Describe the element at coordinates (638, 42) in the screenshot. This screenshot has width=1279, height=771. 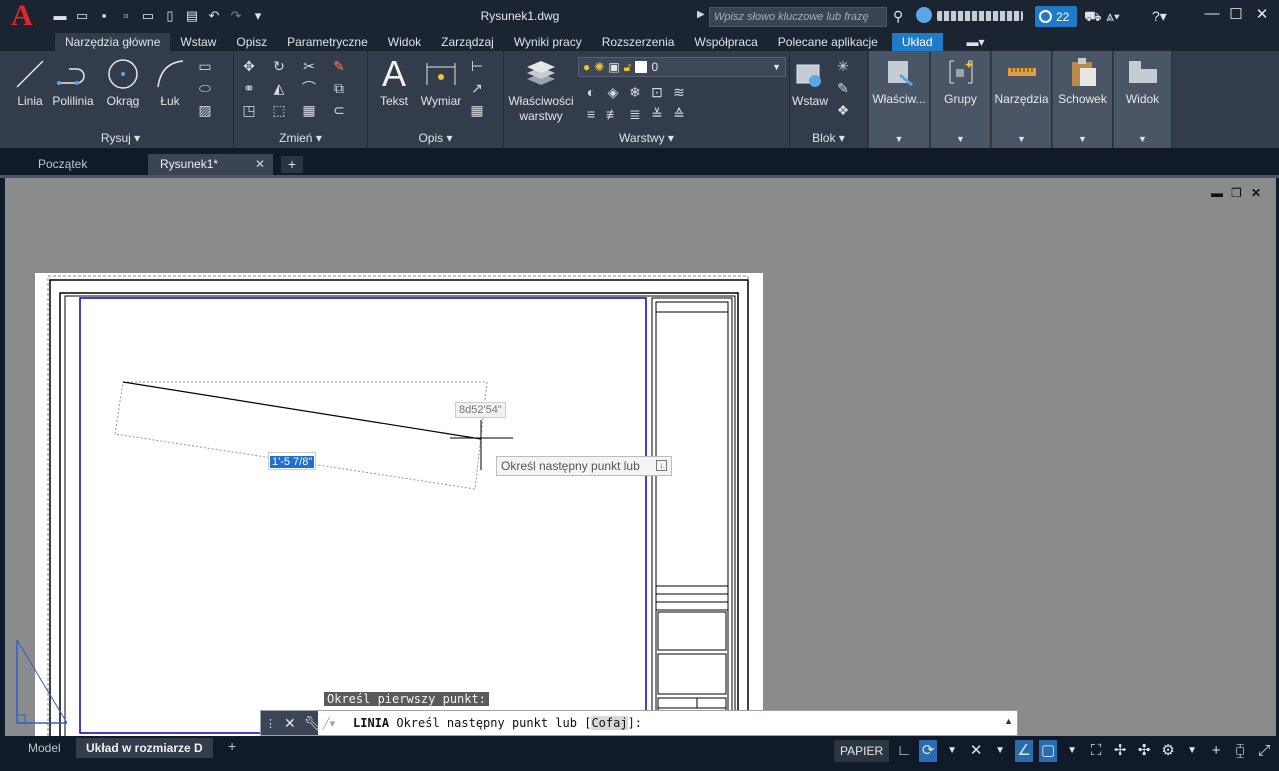
I see `tab-addins: Rozszerzenia` at that location.